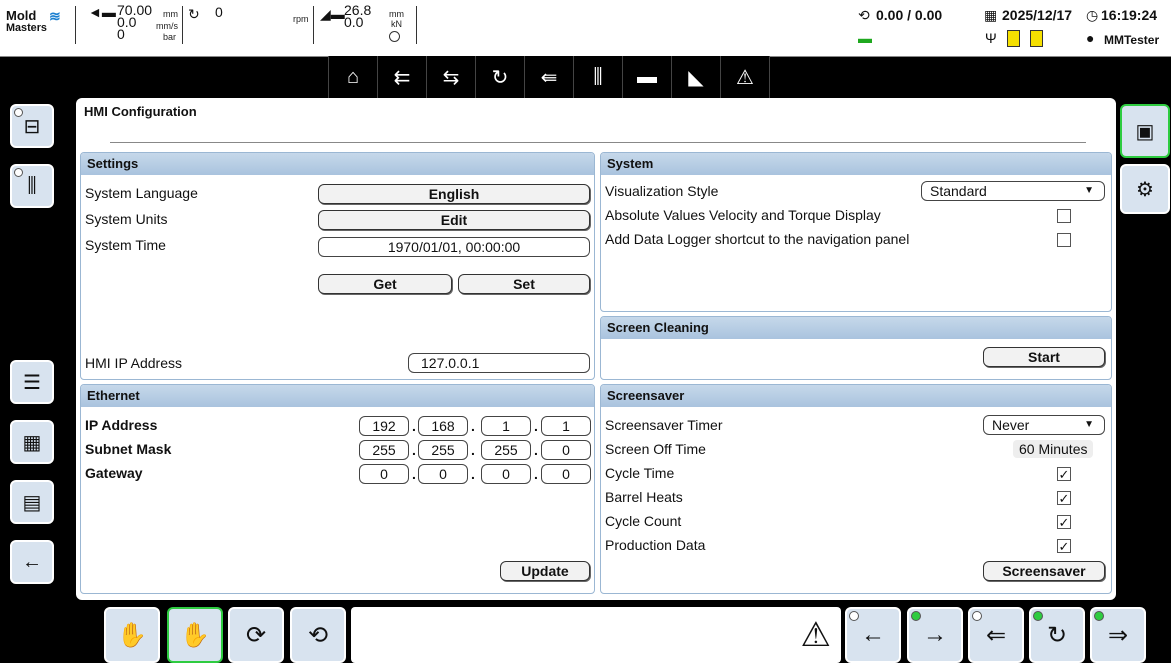 This screenshot has height=663, width=1171. Describe the element at coordinates (126, 219) in the screenshot. I see `system-units-label: System Units` at that location.